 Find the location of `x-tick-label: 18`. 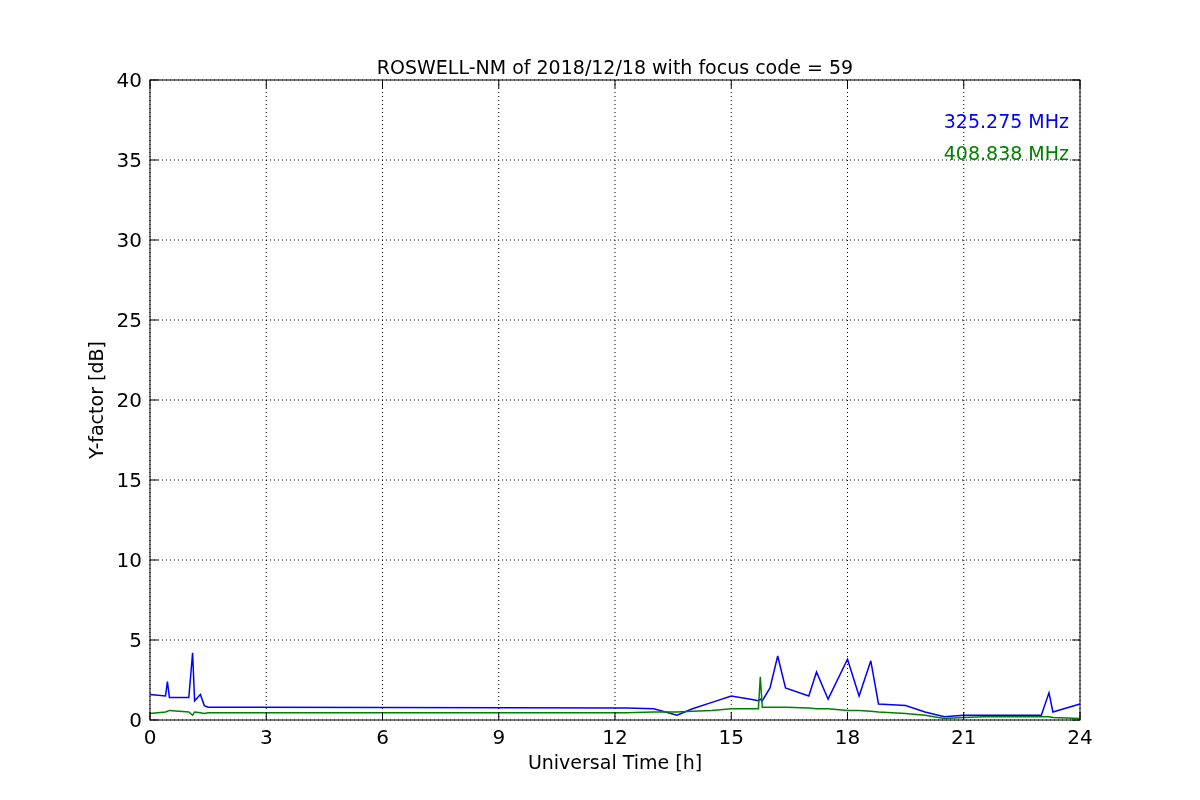

x-tick-label: 18 is located at coordinates (847, 737).